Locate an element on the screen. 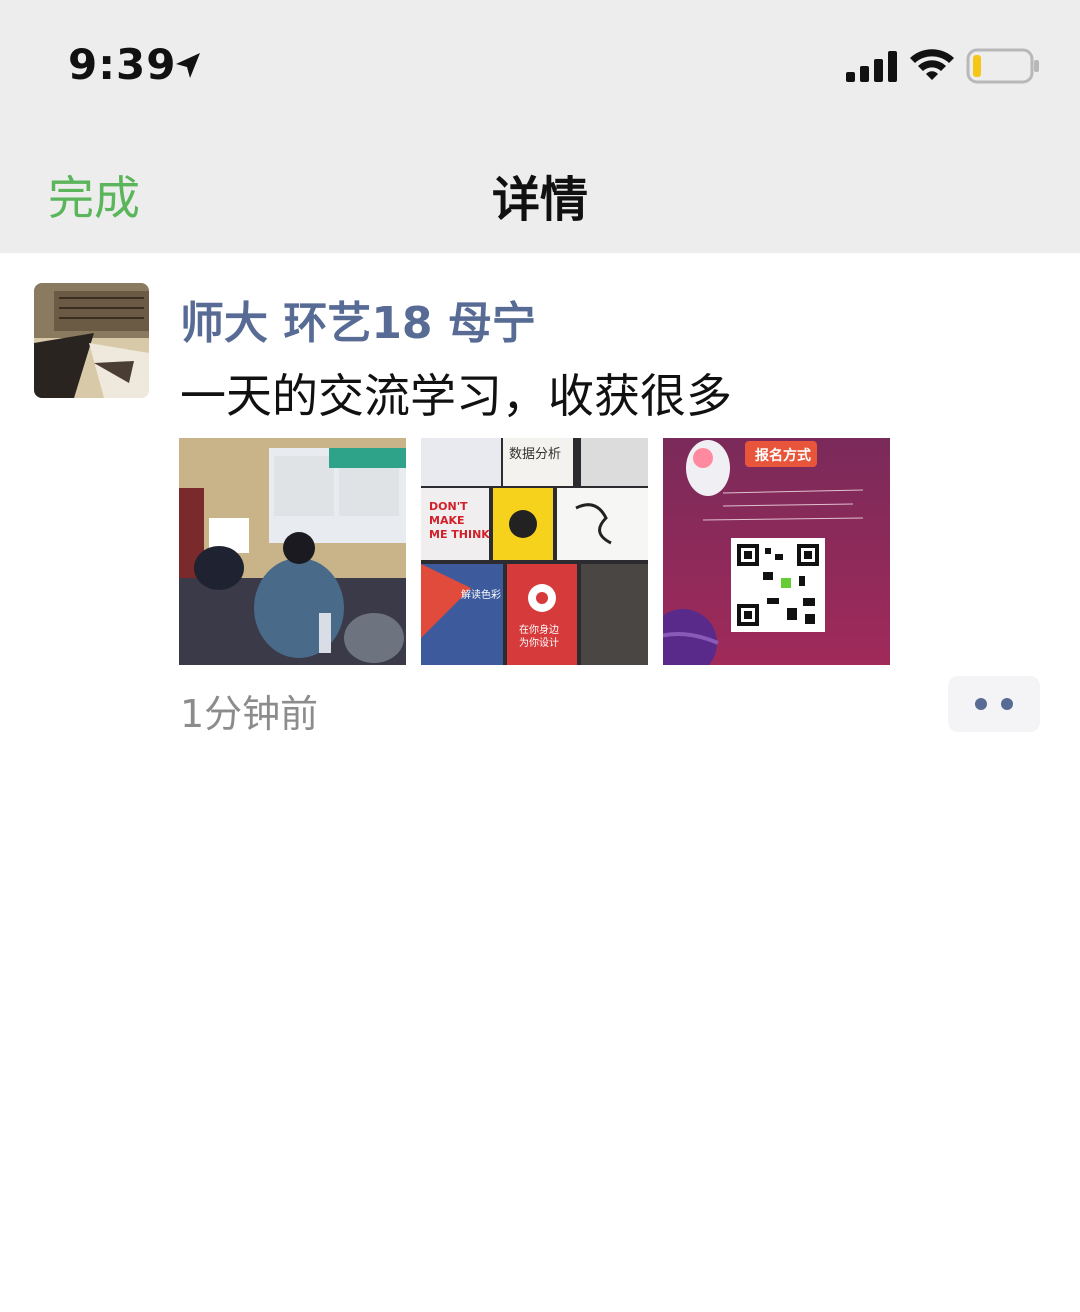 The image size is (1080, 1312). svg-text: ME THINK is located at coordinates (459, 534).